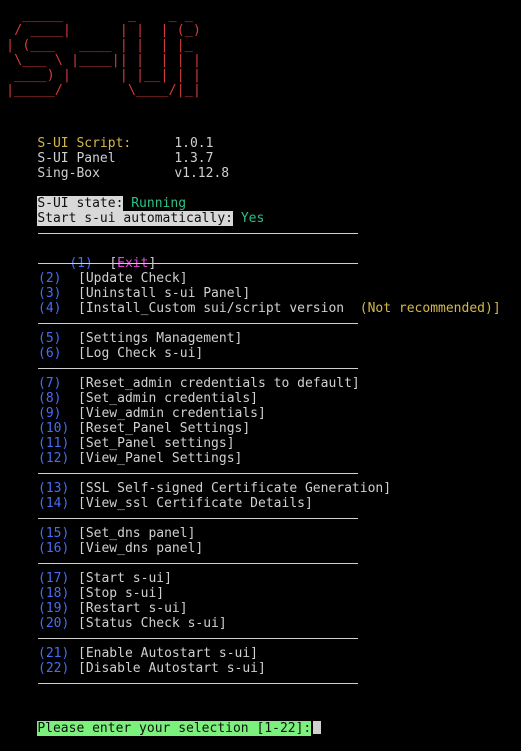  Describe the element at coordinates (160, 338) in the screenshot. I see `menu-label: [Settings Management]` at that location.